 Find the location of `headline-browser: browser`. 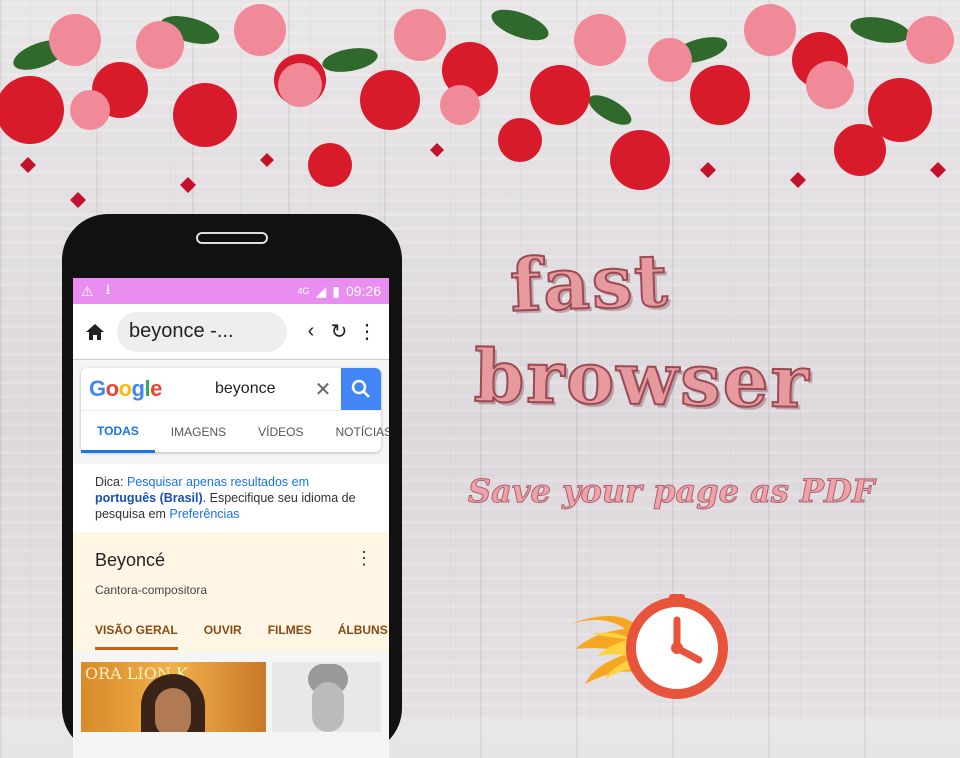

headline-browser: browser is located at coordinates (642, 378).